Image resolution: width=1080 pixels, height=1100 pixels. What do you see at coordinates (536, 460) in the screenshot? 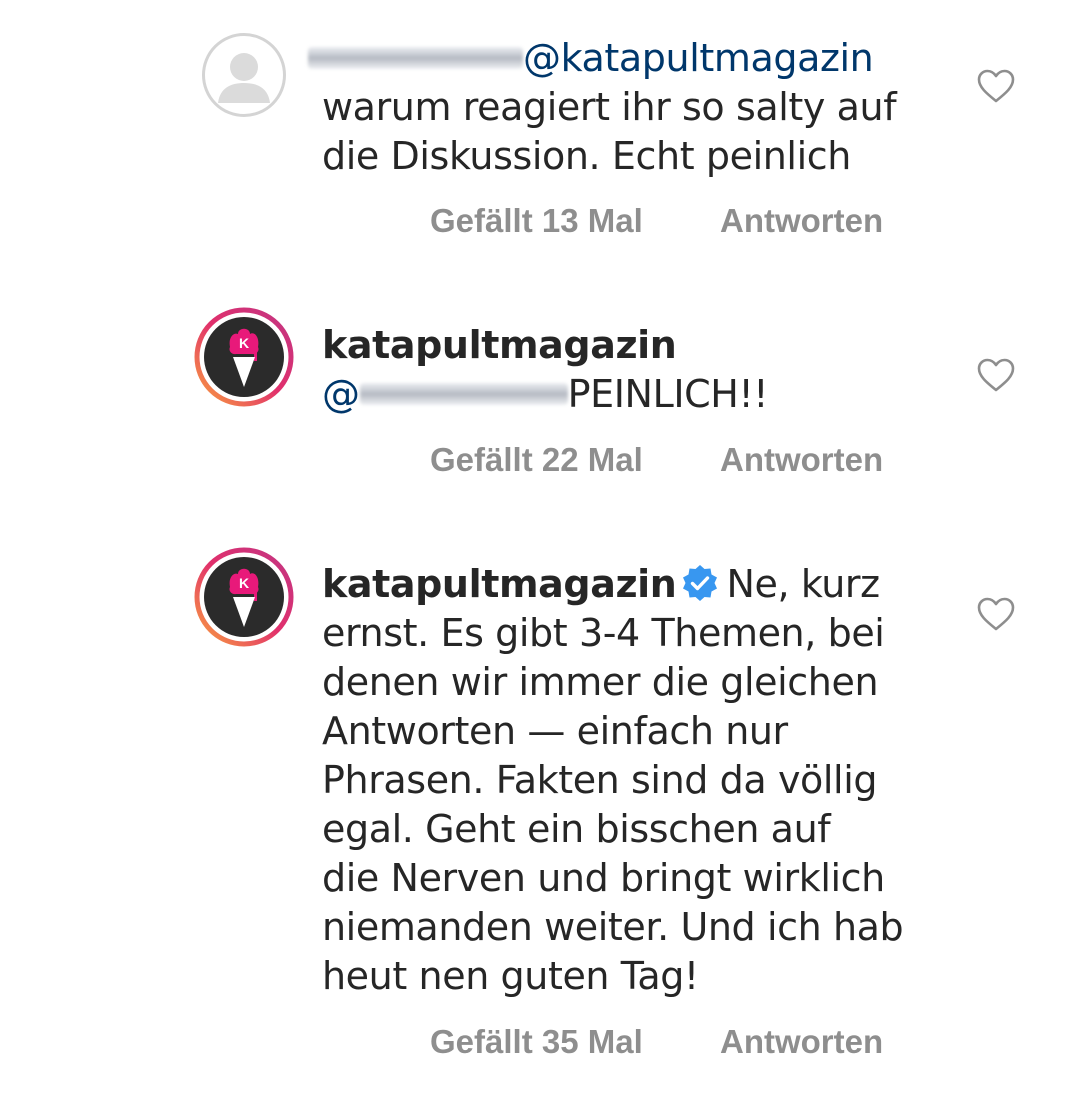
I see `likes-count: Gefällt 22 Mal` at bounding box center [536, 460].